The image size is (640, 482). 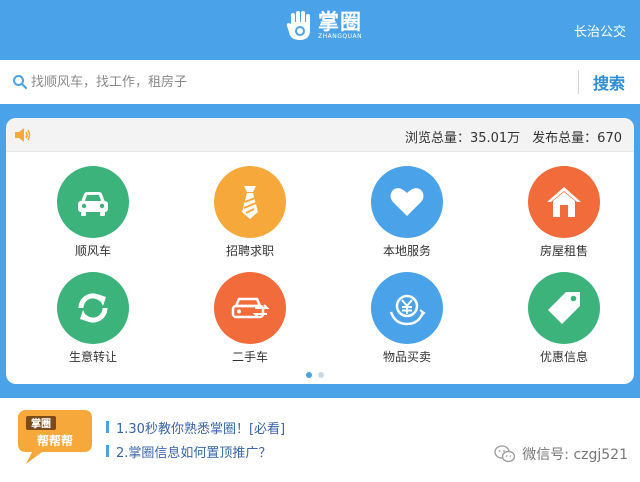 I want to click on speaker-icon, so click(x=23, y=135).